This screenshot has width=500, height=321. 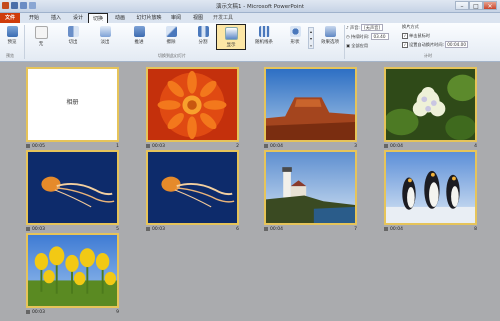 What do you see at coordinates (367, 36) in the screenshot?
I see `duration-field: ◷ 持续时间: 03.40` at bounding box center [367, 36].